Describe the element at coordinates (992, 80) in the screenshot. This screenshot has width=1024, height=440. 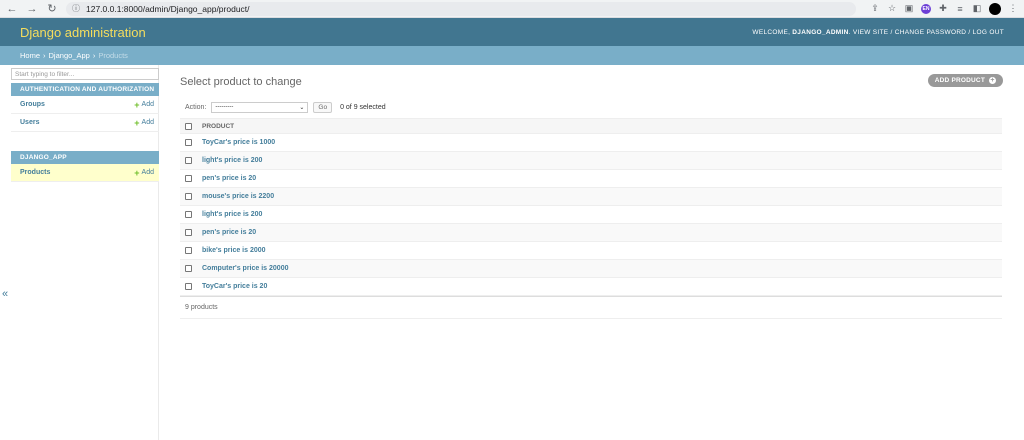
I see `plus-circle-icon: +` at that location.